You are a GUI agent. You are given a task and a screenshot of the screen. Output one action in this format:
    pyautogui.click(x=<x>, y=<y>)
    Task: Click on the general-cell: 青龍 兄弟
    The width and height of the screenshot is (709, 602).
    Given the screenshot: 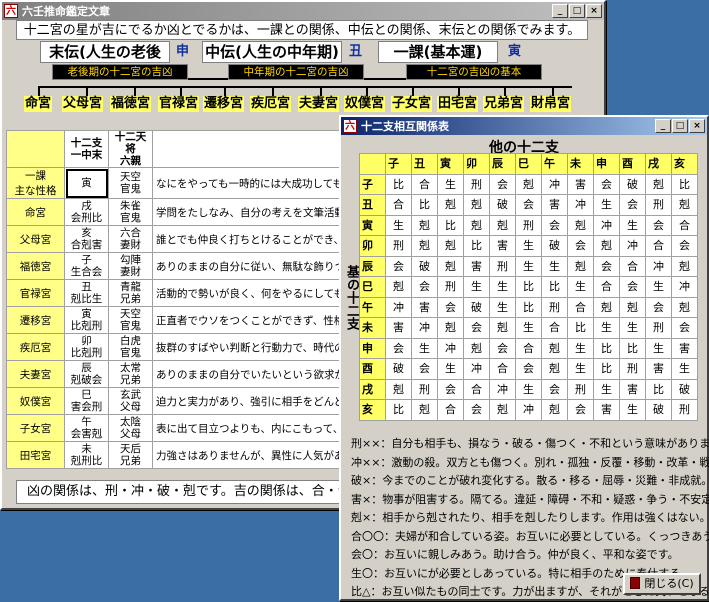 What is the action you would take?
    pyautogui.click(x=130, y=293)
    